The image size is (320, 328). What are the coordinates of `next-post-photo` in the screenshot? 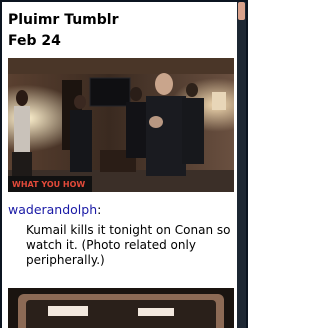 It's located at (121, 308).